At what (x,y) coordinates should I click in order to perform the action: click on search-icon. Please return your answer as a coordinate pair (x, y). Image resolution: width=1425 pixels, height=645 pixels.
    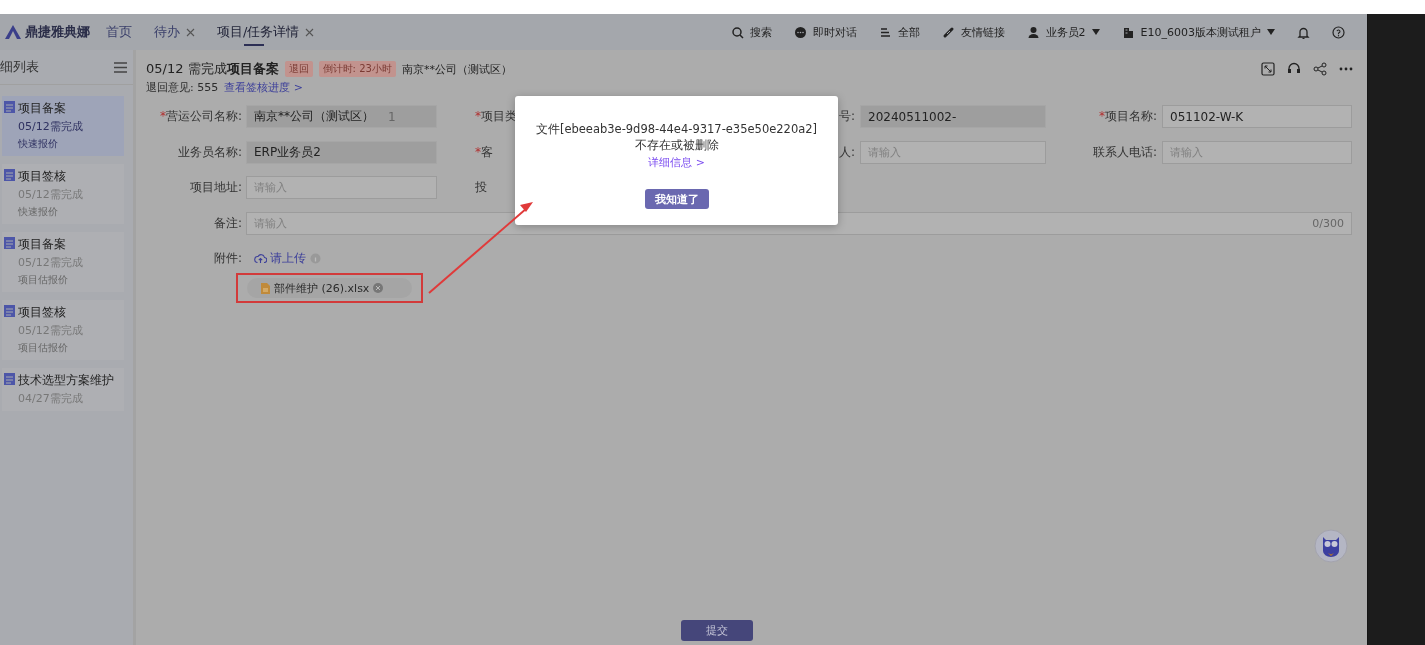
    Looking at the image, I should click on (737, 32).